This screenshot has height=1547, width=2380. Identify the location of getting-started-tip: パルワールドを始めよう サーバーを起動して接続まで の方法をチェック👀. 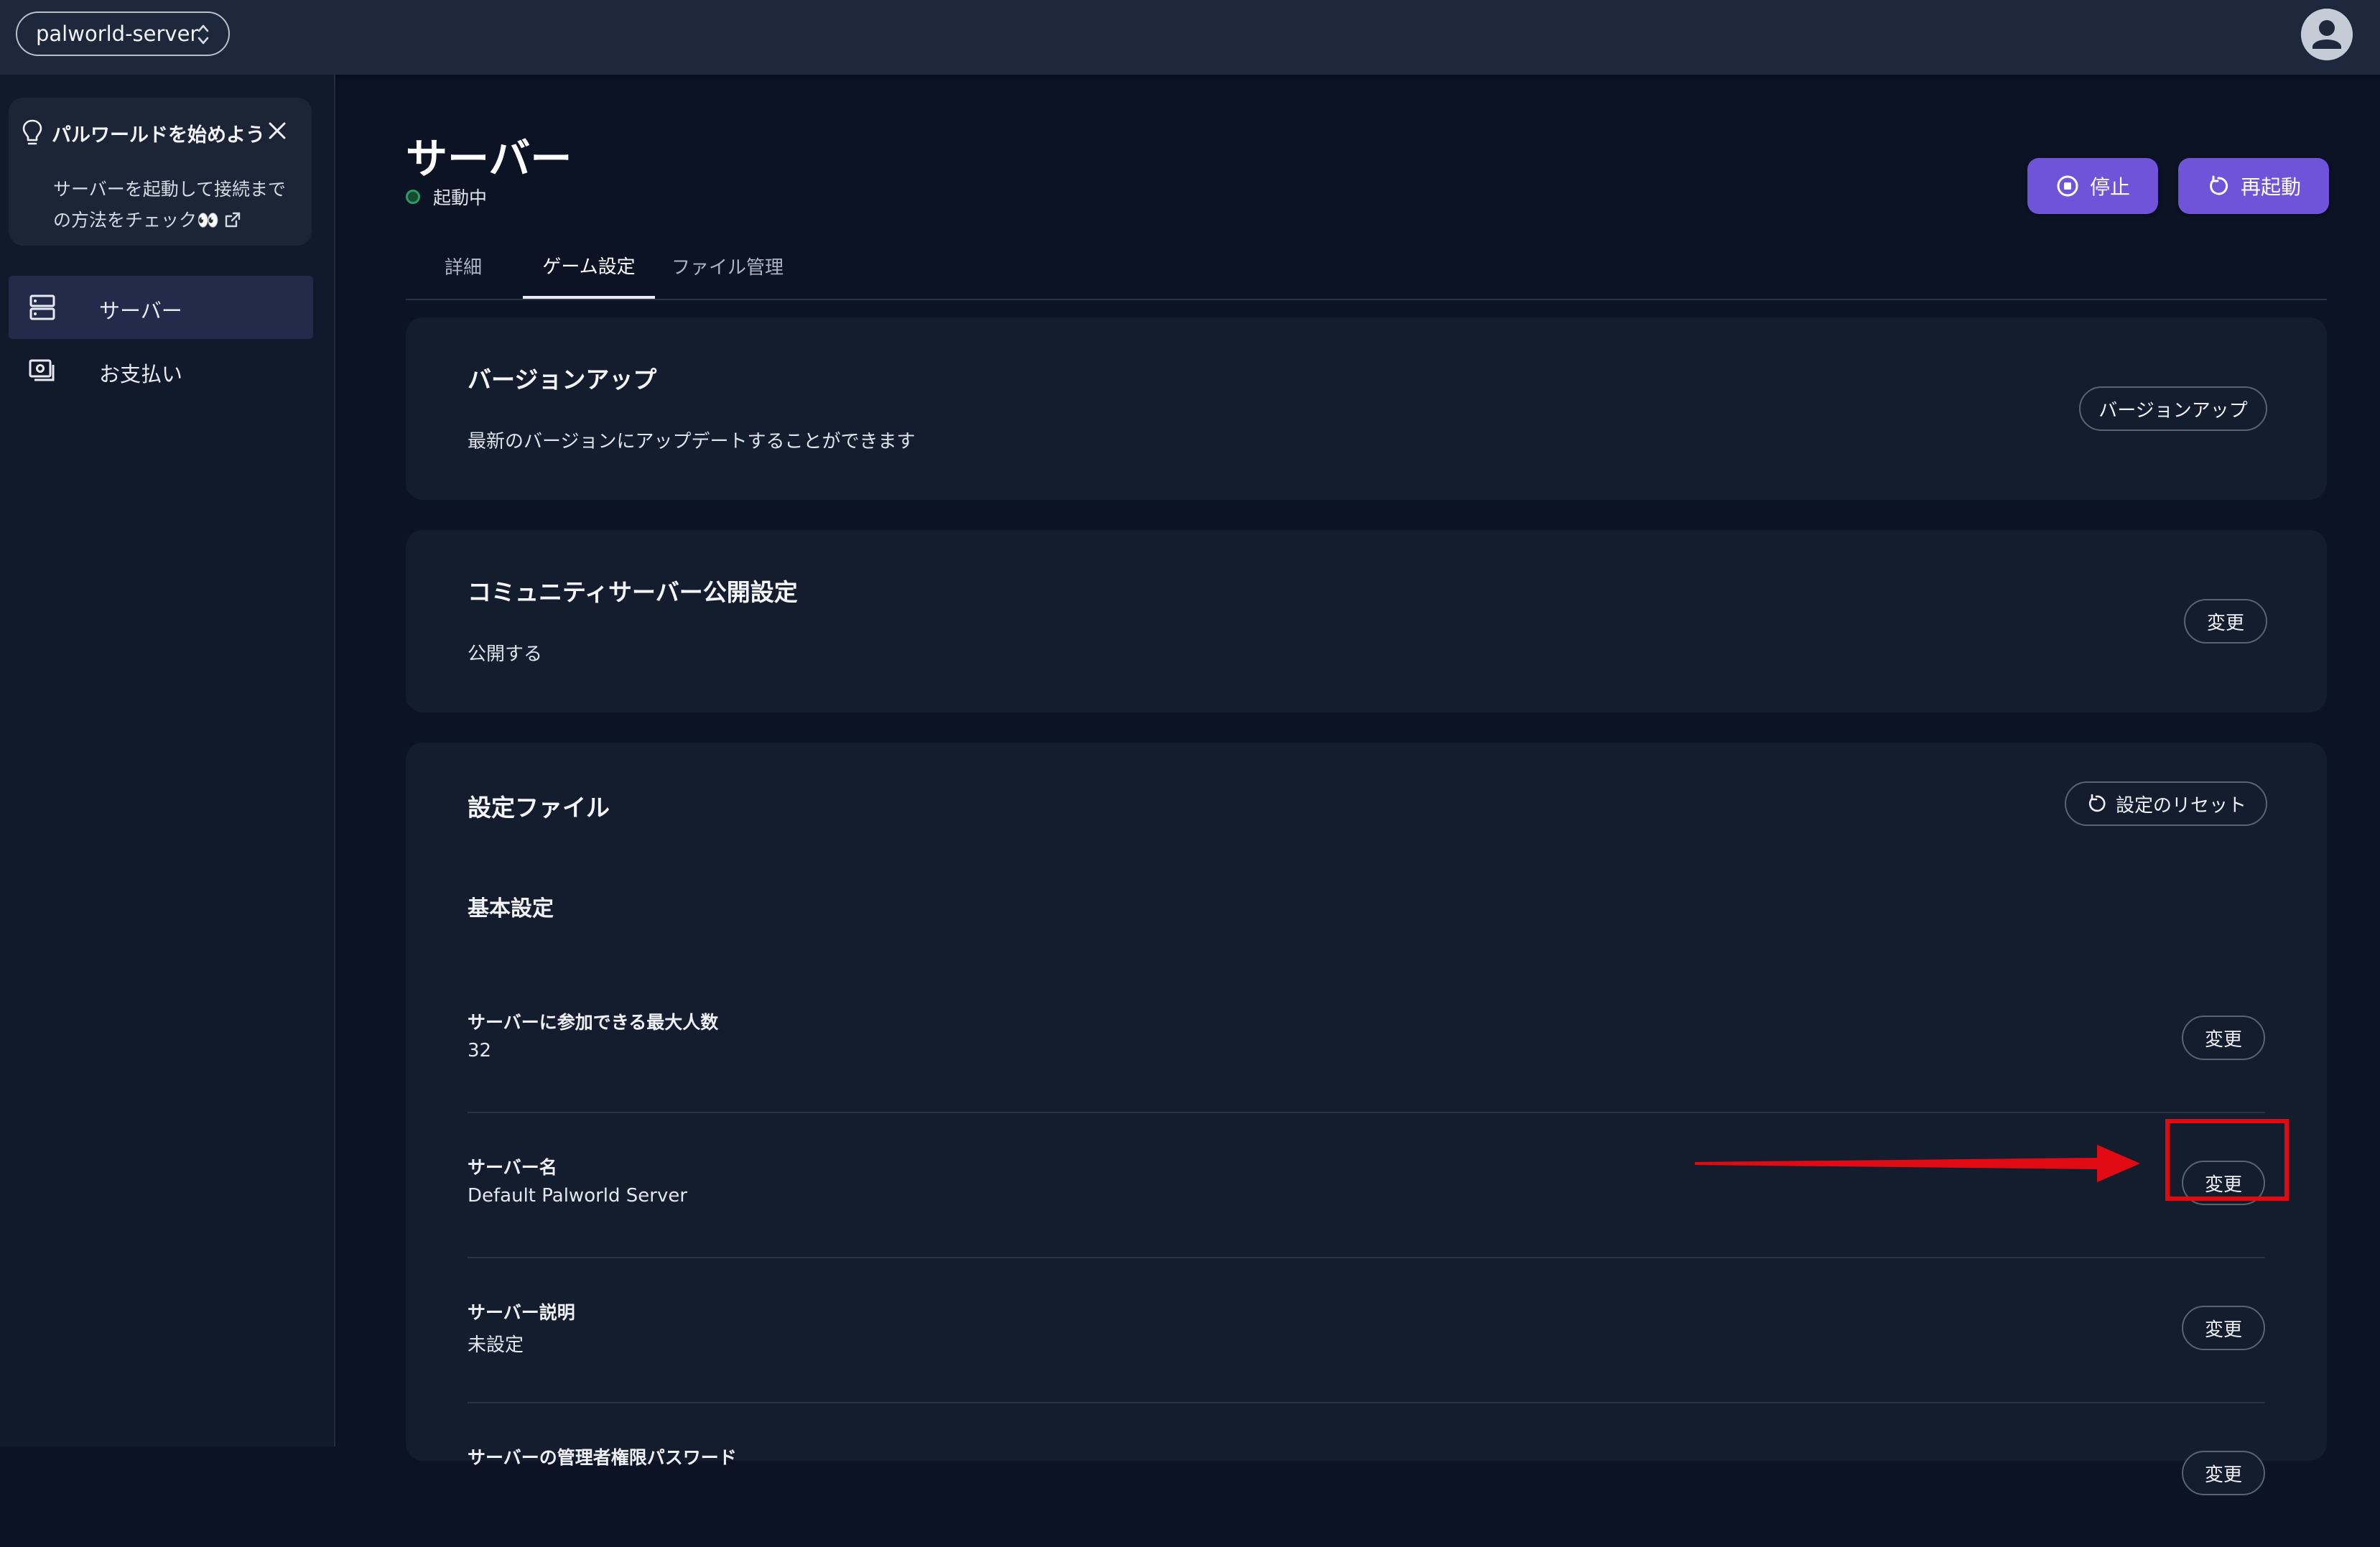
(160, 172).